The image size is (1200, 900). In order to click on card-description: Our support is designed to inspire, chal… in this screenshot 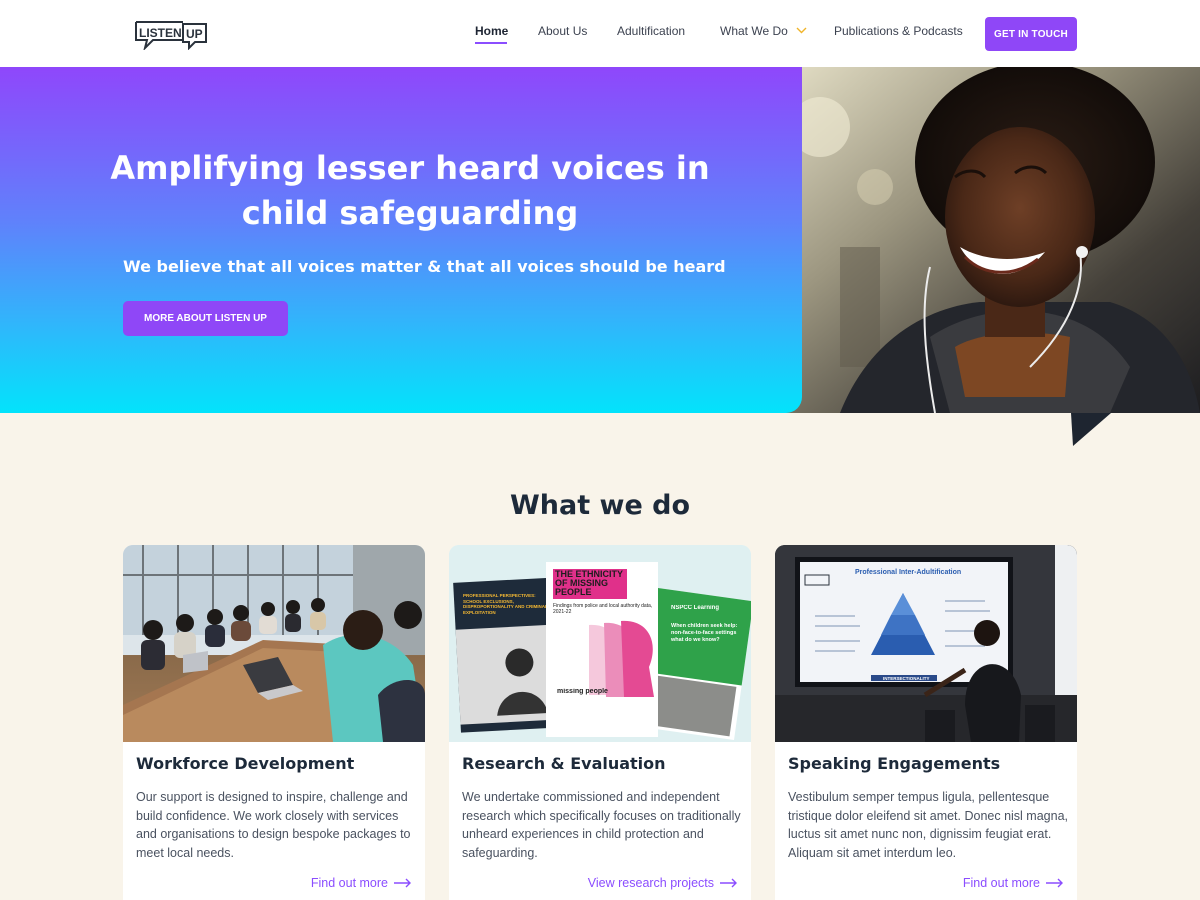, I will do `click(273, 825)`.